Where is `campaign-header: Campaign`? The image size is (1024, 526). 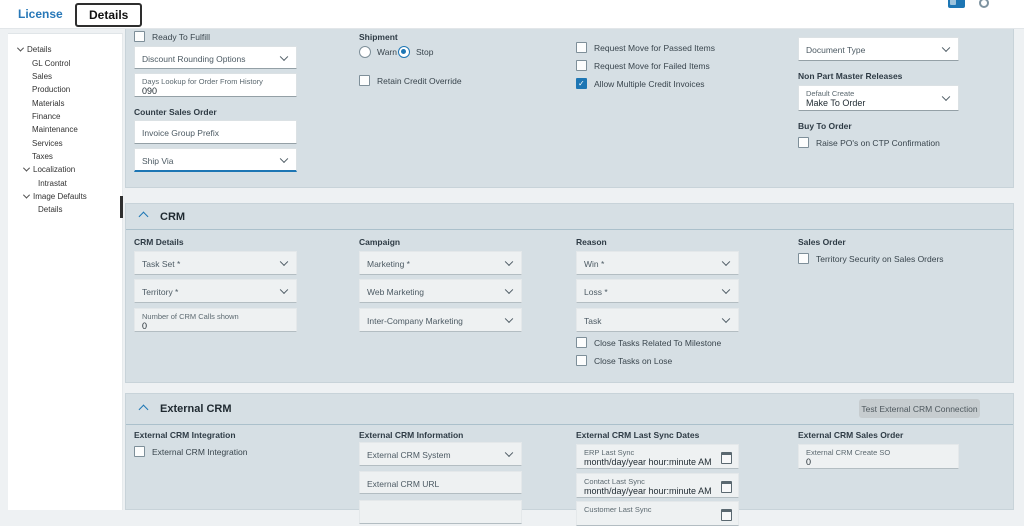 campaign-header: Campaign is located at coordinates (380, 242).